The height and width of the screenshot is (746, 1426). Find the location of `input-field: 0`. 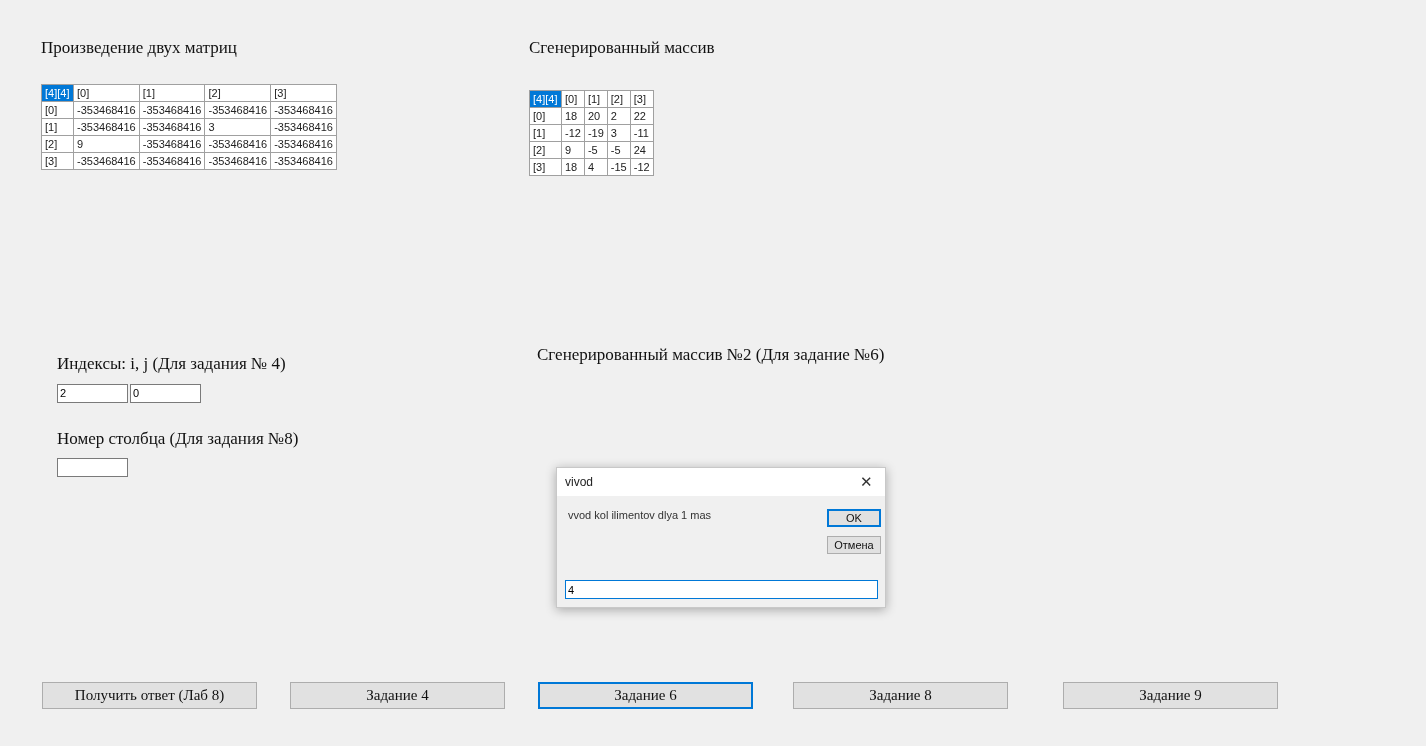

input-field: 0 is located at coordinates (165, 393).